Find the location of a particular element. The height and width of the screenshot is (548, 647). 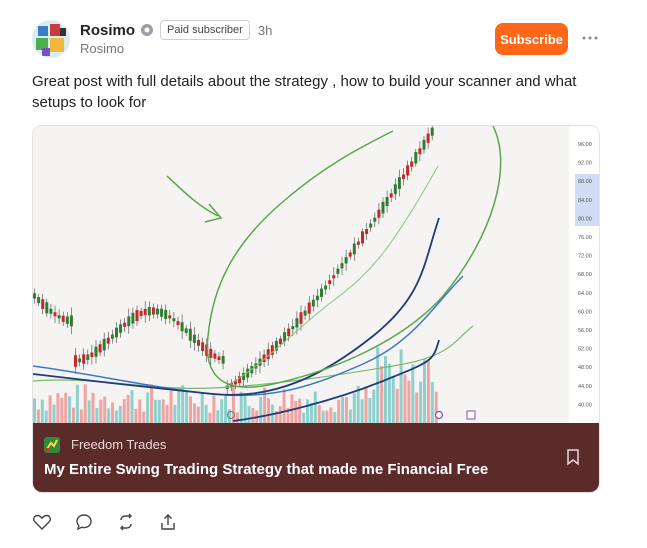

restack-icon is located at coordinates (126, 522).